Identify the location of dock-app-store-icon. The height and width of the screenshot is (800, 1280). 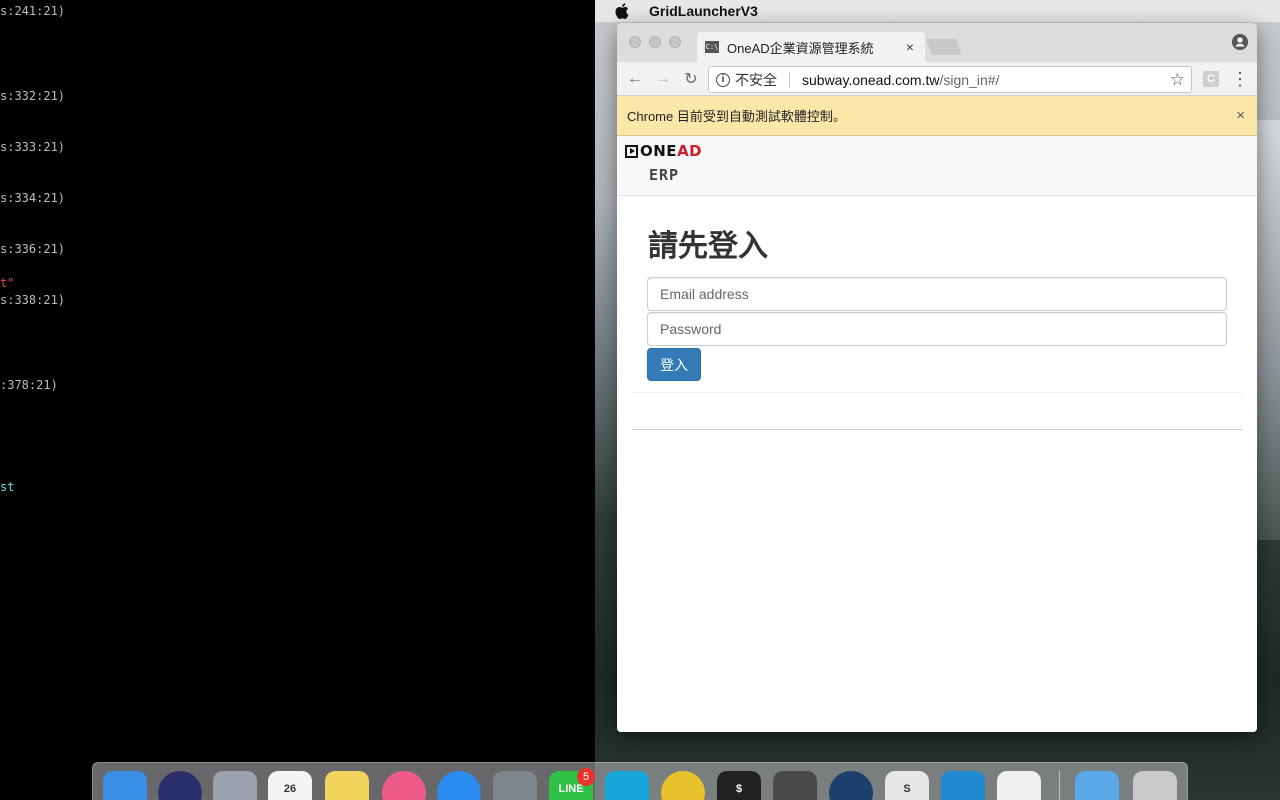
(459, 785).